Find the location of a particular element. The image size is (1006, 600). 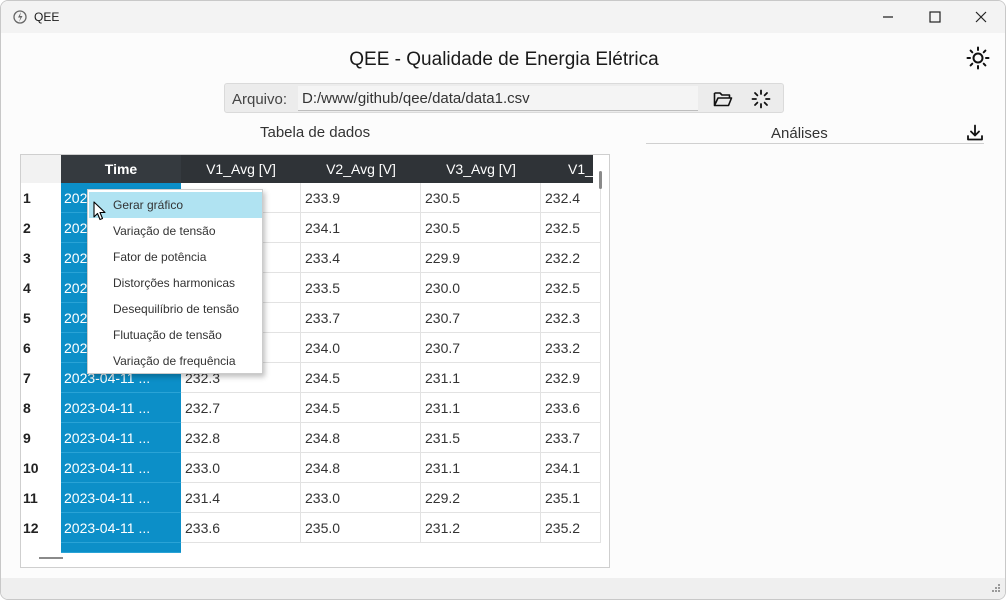

context-menu-item: Fator de potência is located at coordinates (175, 257).